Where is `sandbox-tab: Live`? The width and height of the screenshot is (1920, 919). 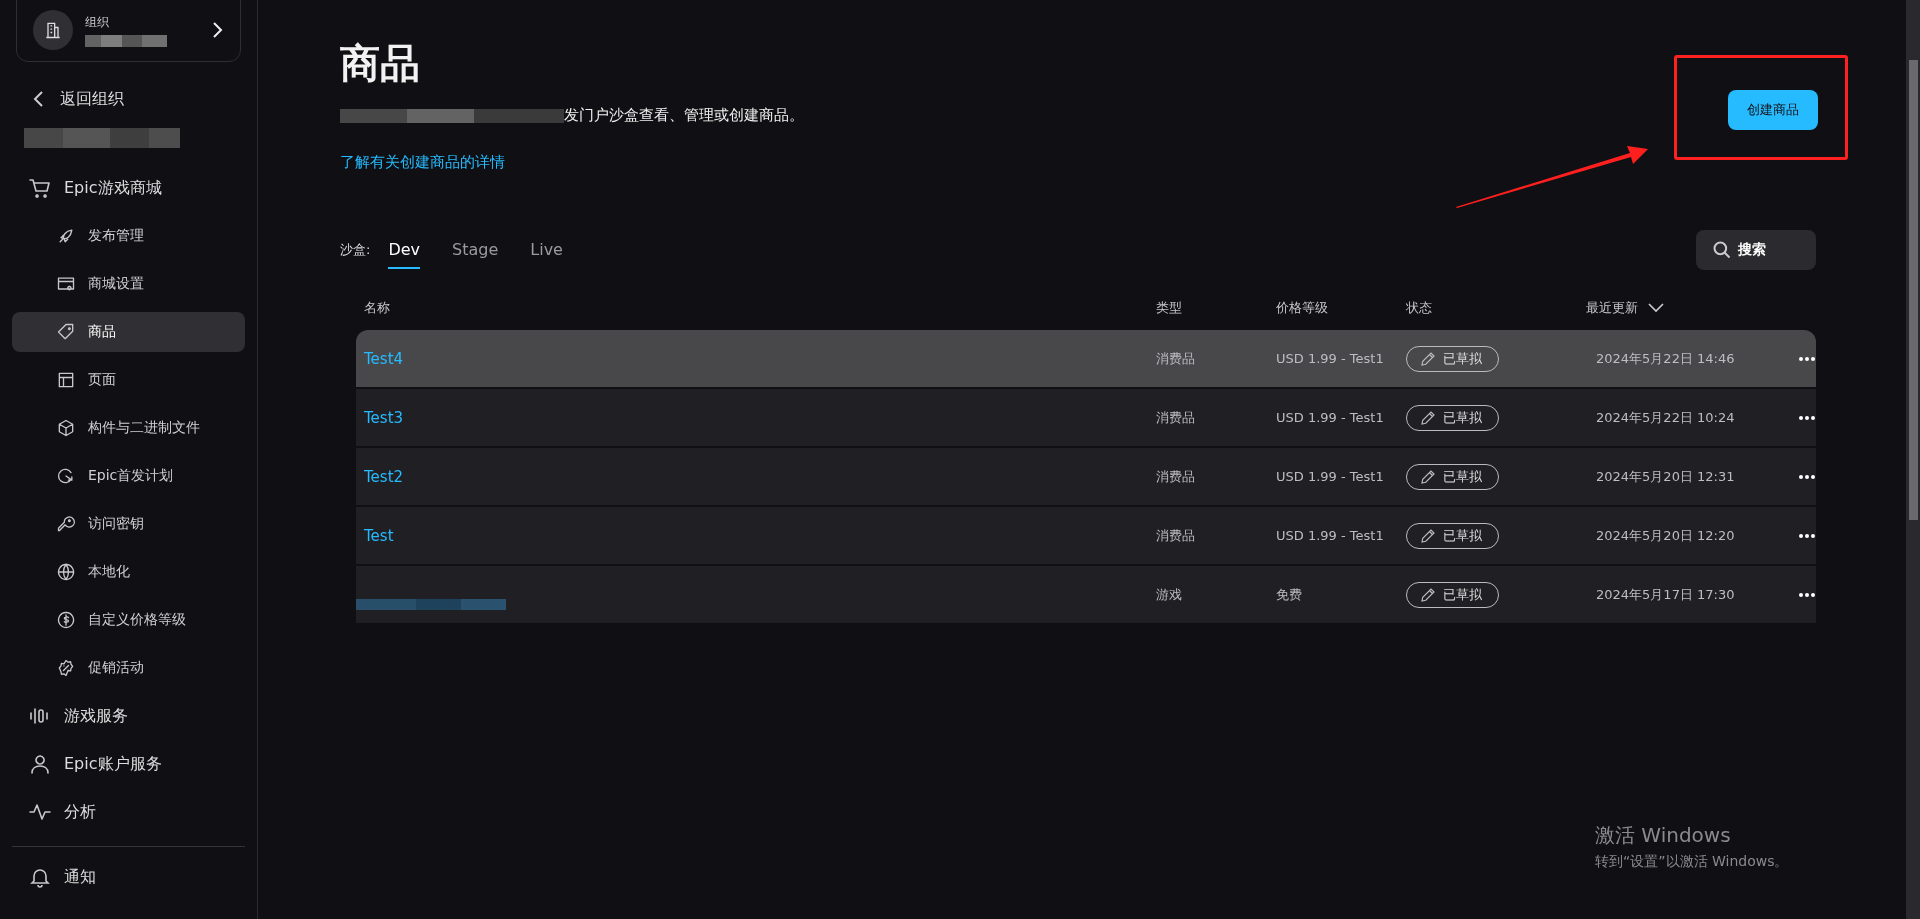 sandbox-tab: Live is located at coordinates (546, 250).